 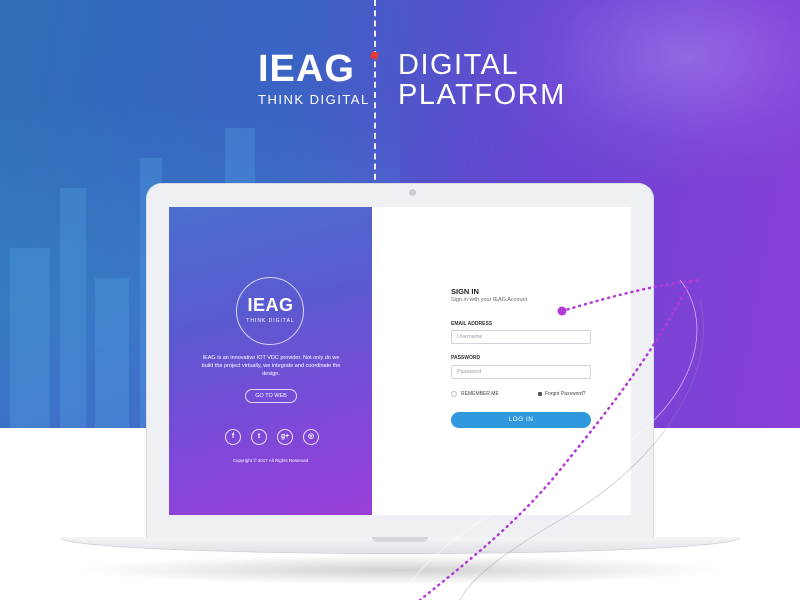 What do you see at coordinates (489, 300) in the screenshot?
I see `sign-in-subtitle: Sign in with your IEAG Account` at bounding box center [489, 300].